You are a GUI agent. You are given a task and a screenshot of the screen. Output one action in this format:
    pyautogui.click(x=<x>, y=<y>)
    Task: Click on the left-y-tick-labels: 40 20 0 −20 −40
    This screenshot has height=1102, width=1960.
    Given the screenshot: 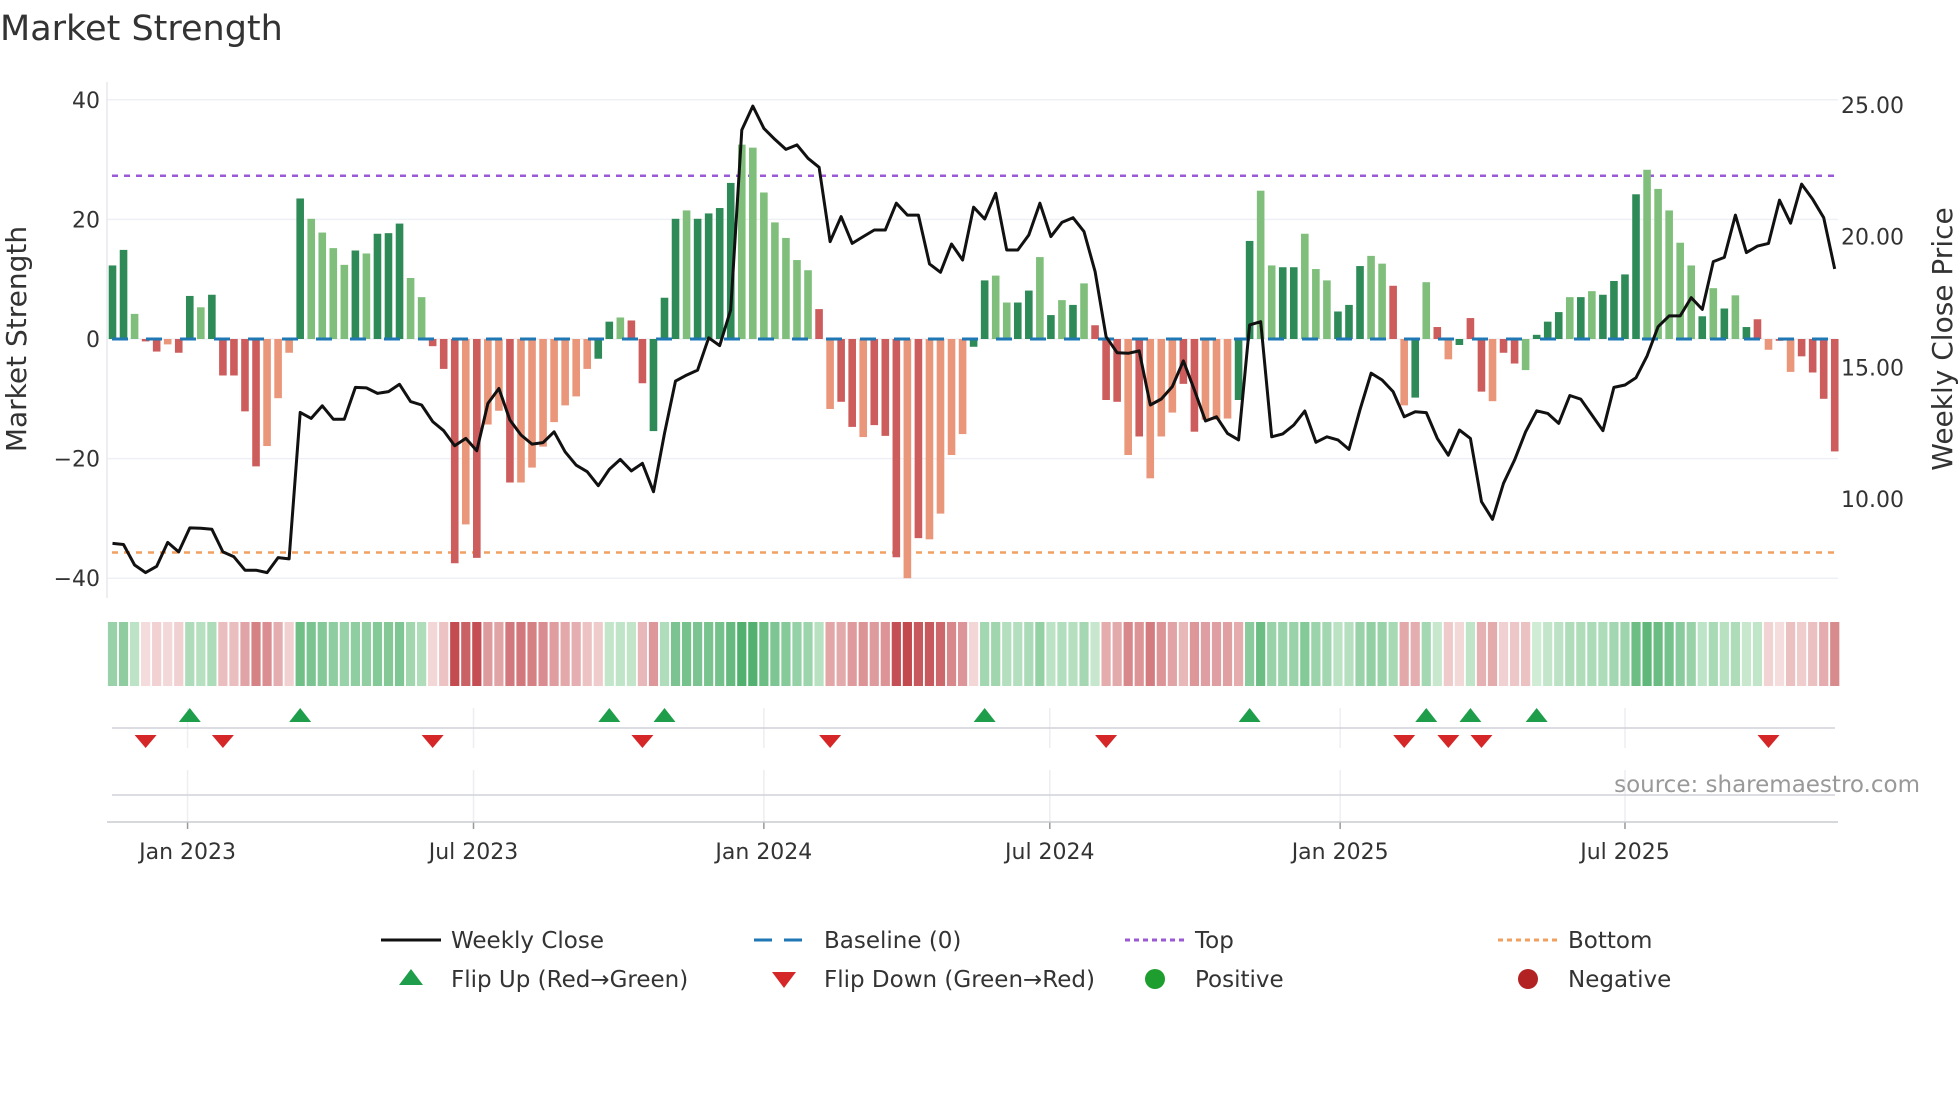 What is the action you would take?
    pyautogui.click(x=77, y=340)
    